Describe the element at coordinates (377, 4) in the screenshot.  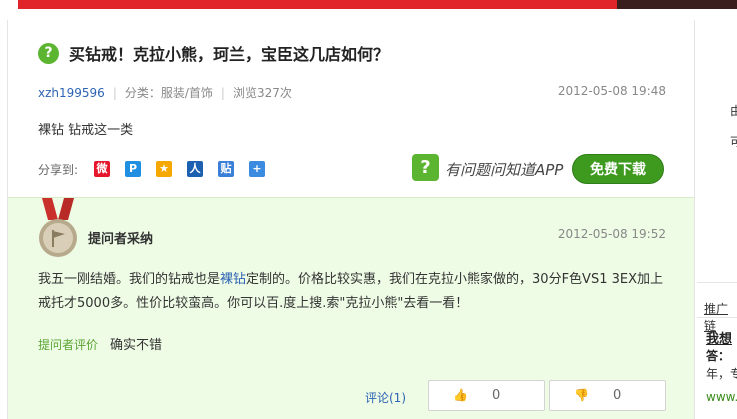
I see `top-ad-banner` at that location.